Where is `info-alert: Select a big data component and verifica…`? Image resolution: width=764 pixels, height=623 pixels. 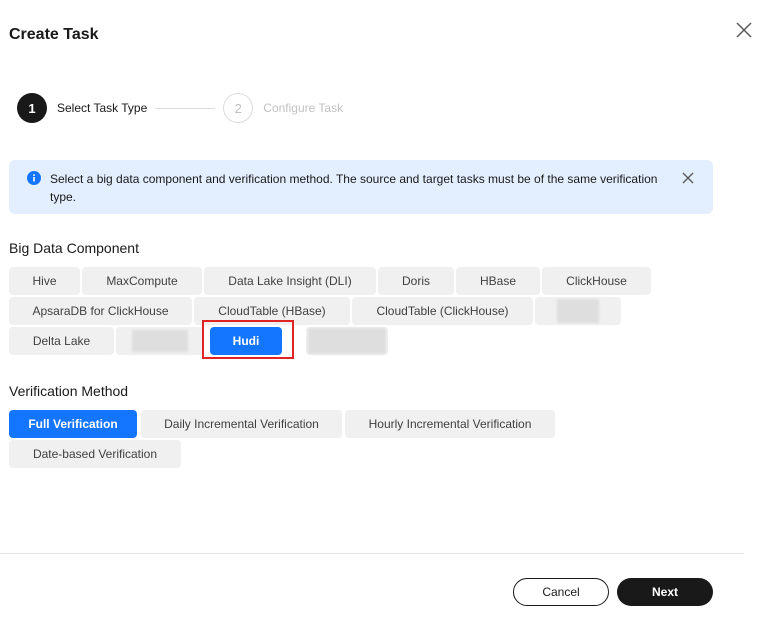 info-alert: Select a big data component and verifica… is located at coordinates (361, 187).